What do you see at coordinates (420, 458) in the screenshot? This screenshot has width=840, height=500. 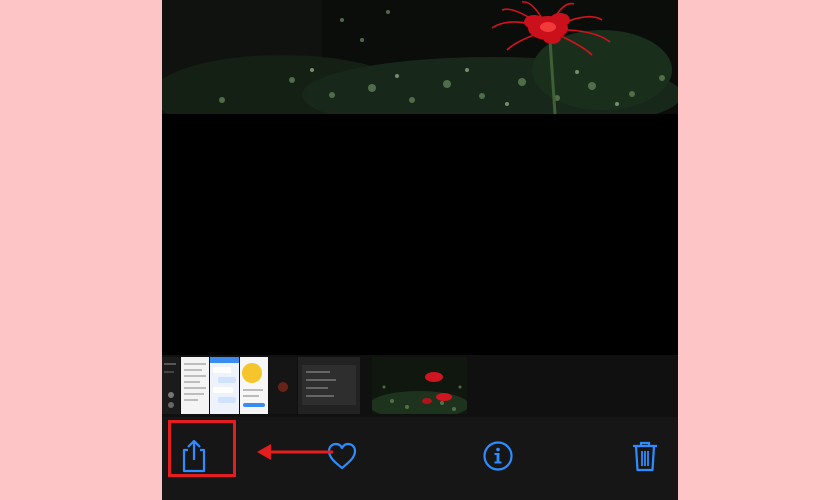 I see `bottom-toolbar` at bounding box center [420, 458].